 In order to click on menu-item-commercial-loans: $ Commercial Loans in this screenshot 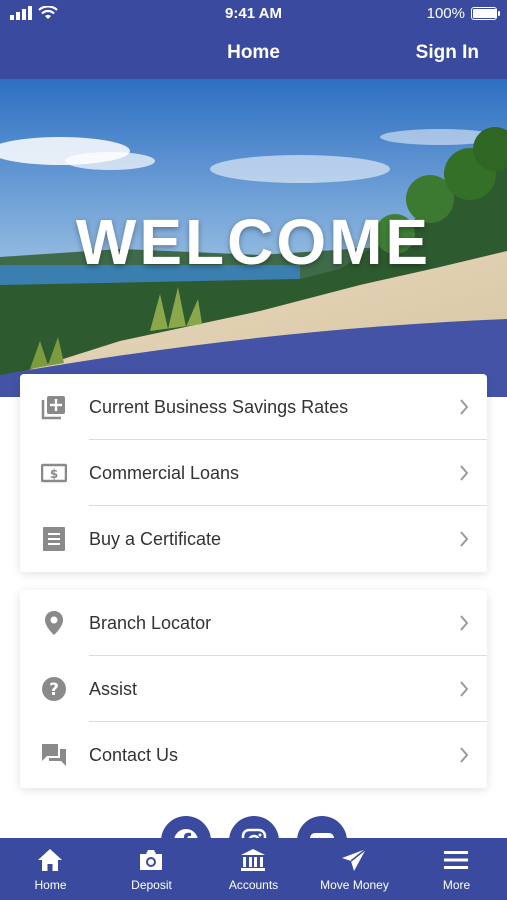, I will do `click(253, 473)`.